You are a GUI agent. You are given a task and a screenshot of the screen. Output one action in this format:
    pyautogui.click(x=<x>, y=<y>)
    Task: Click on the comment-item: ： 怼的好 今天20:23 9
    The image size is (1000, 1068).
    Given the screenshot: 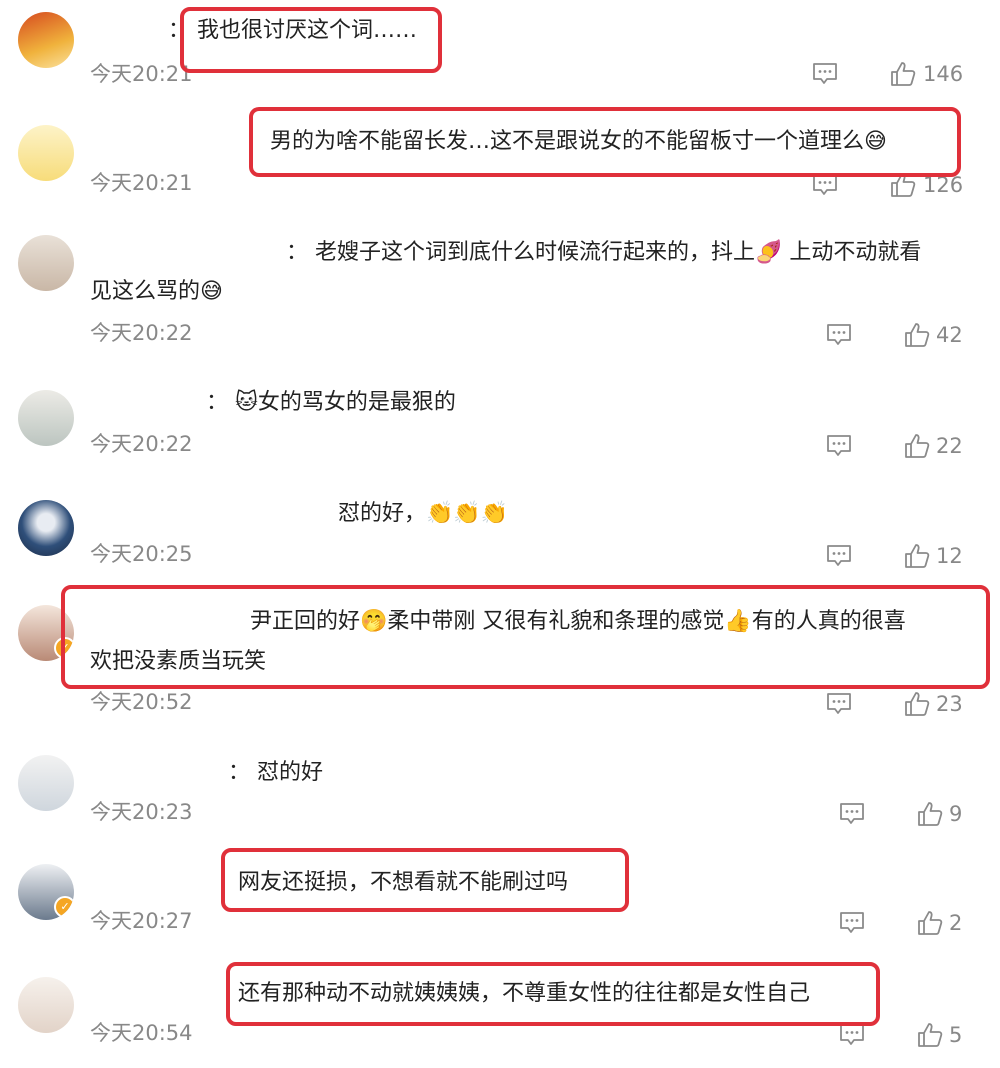 What is the action you would take?
    pyautogui.click(x=500, y=805)
    